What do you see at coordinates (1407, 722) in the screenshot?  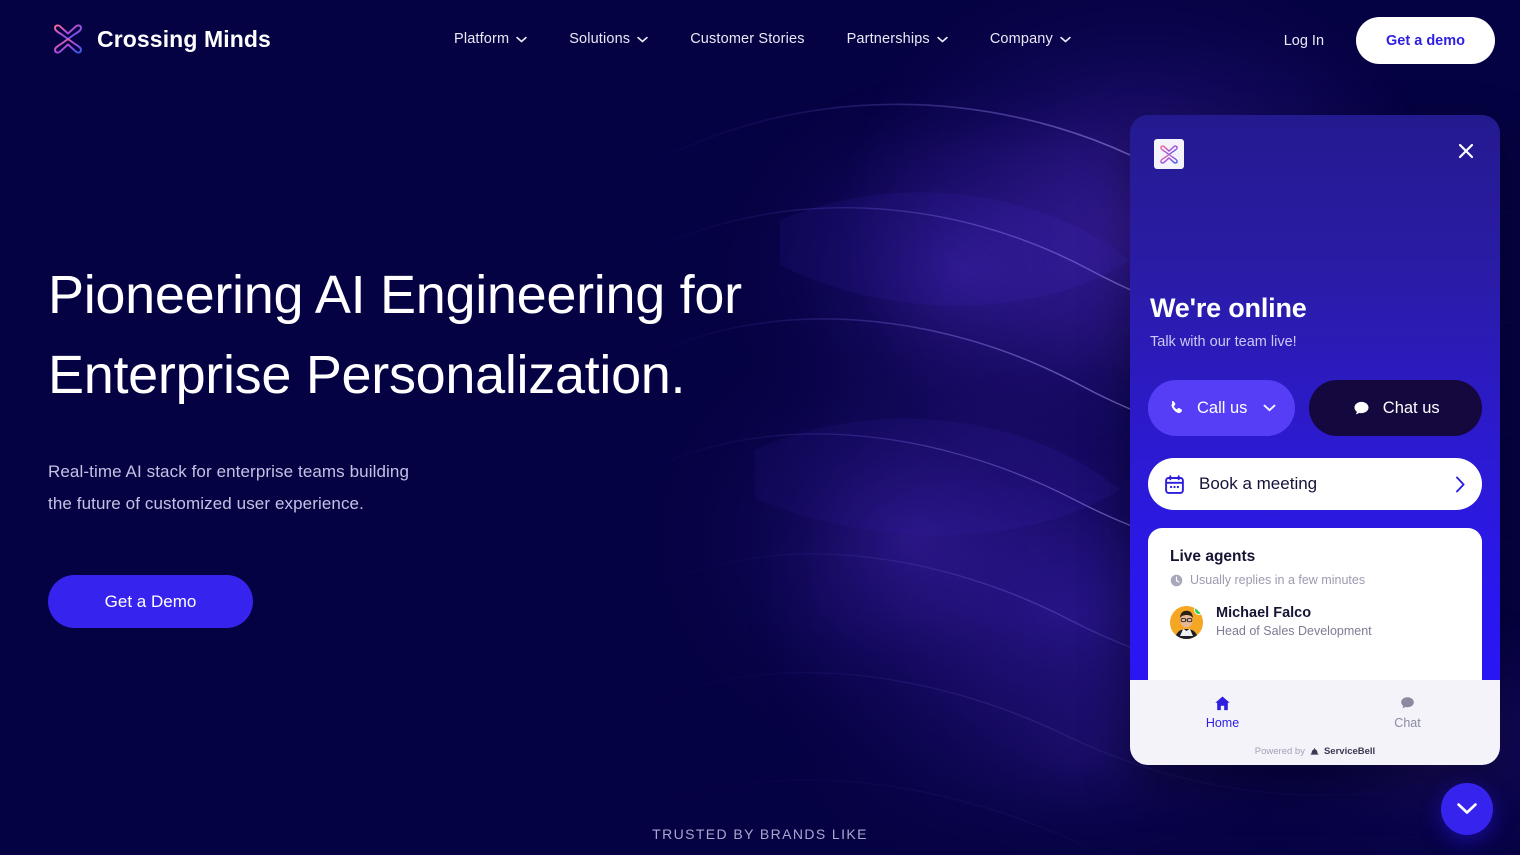 I see `tab-chat-label: Chat` at bounding box center [1407, 722].